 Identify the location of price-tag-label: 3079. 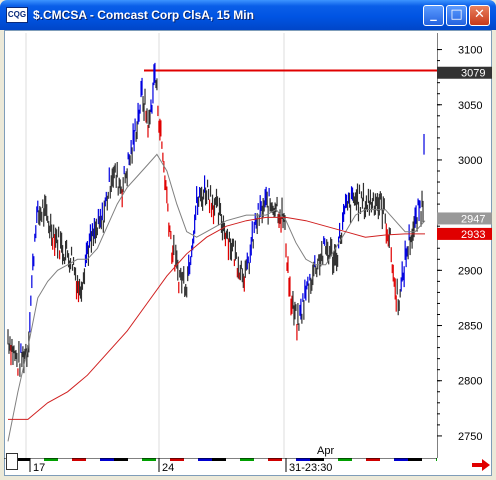
(473, 74).